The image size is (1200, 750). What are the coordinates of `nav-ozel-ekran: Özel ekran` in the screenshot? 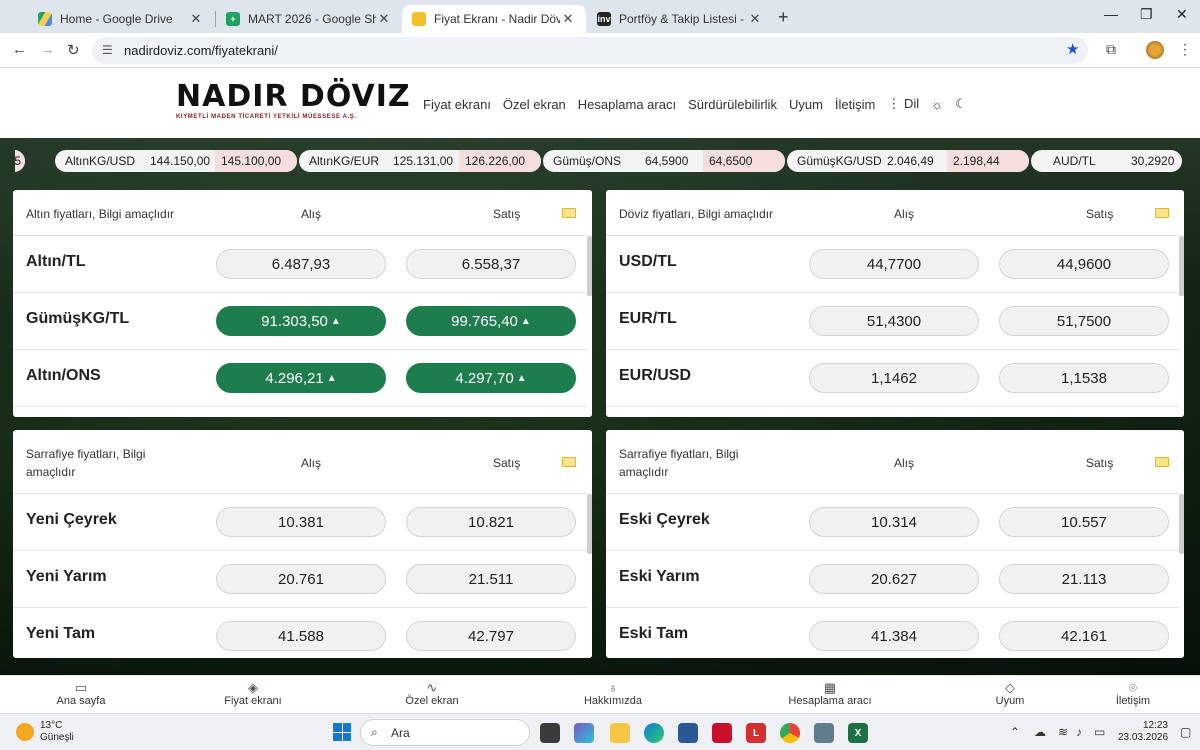 It's located at (534, 104).